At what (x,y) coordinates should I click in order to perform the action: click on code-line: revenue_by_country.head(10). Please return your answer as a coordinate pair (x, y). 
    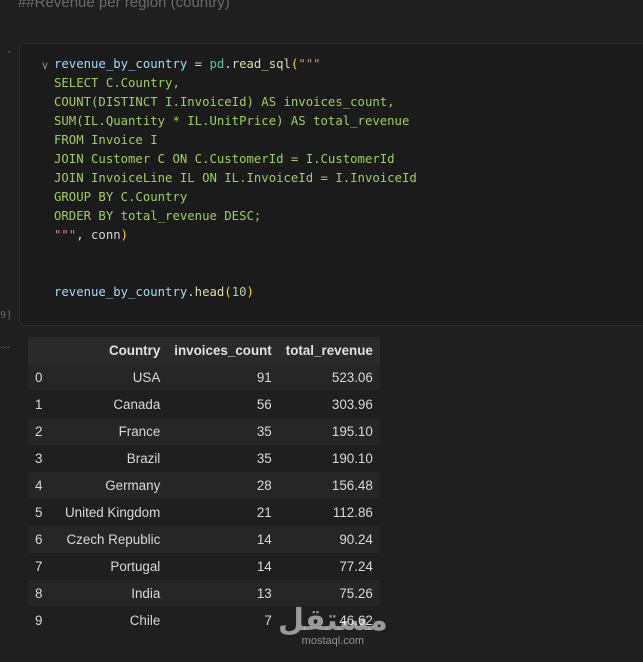
    Looking at the image, I should click on (235, 292).